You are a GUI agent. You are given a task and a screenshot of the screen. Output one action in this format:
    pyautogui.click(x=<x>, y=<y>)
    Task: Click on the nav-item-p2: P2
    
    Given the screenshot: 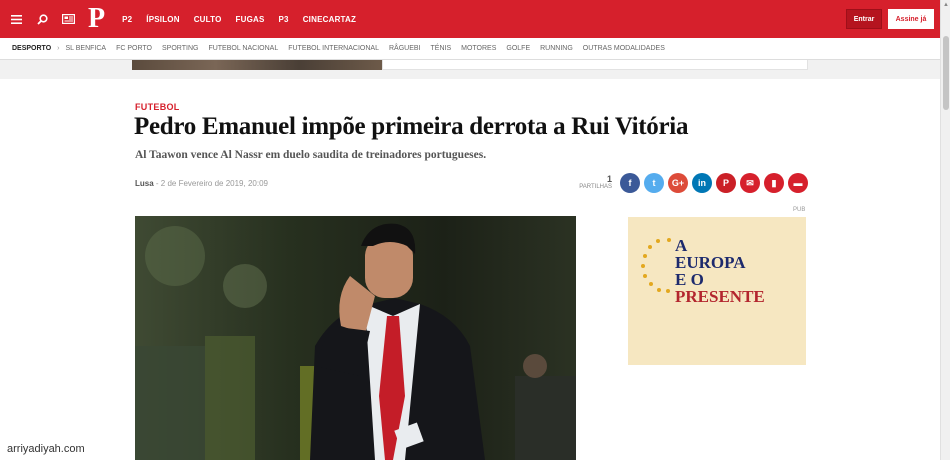 What is the action you would take?
    pyautogui.click(x=127, y=19)
    